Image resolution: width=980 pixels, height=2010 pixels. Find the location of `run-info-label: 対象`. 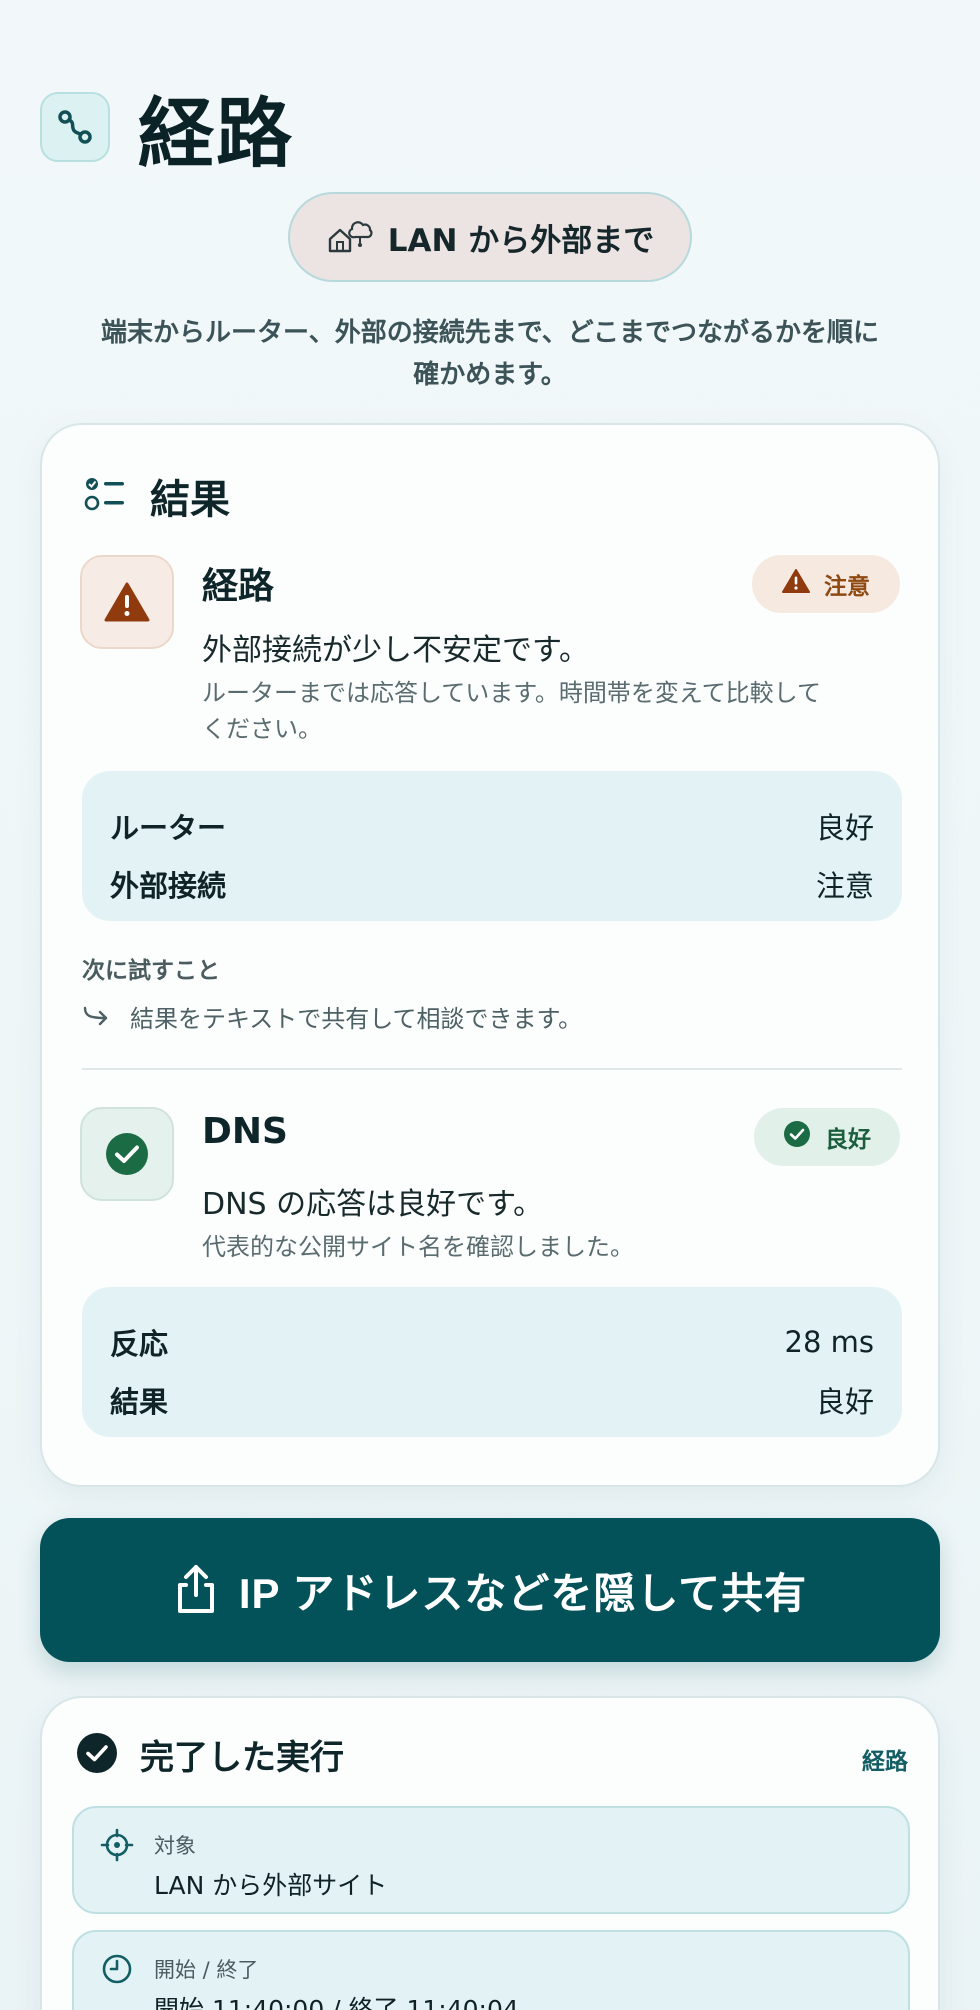

run-info-label: 対象 is located at coordinates (175, 1846).